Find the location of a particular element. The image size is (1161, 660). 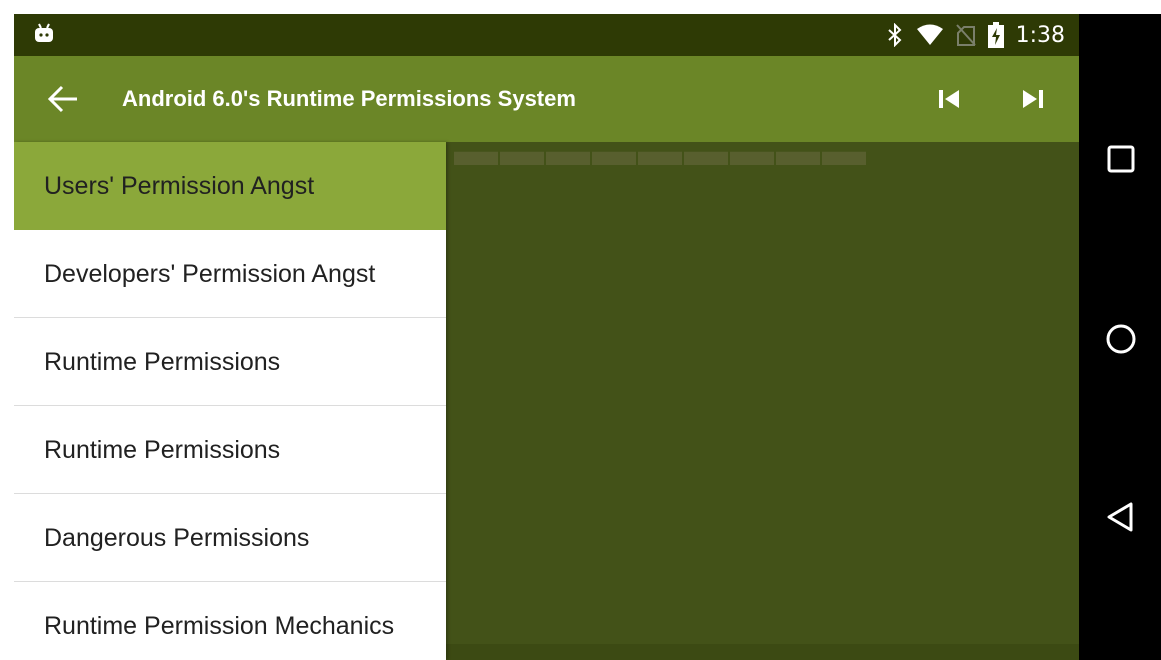

recents-square-icon is located at coordinates (1121, 159).